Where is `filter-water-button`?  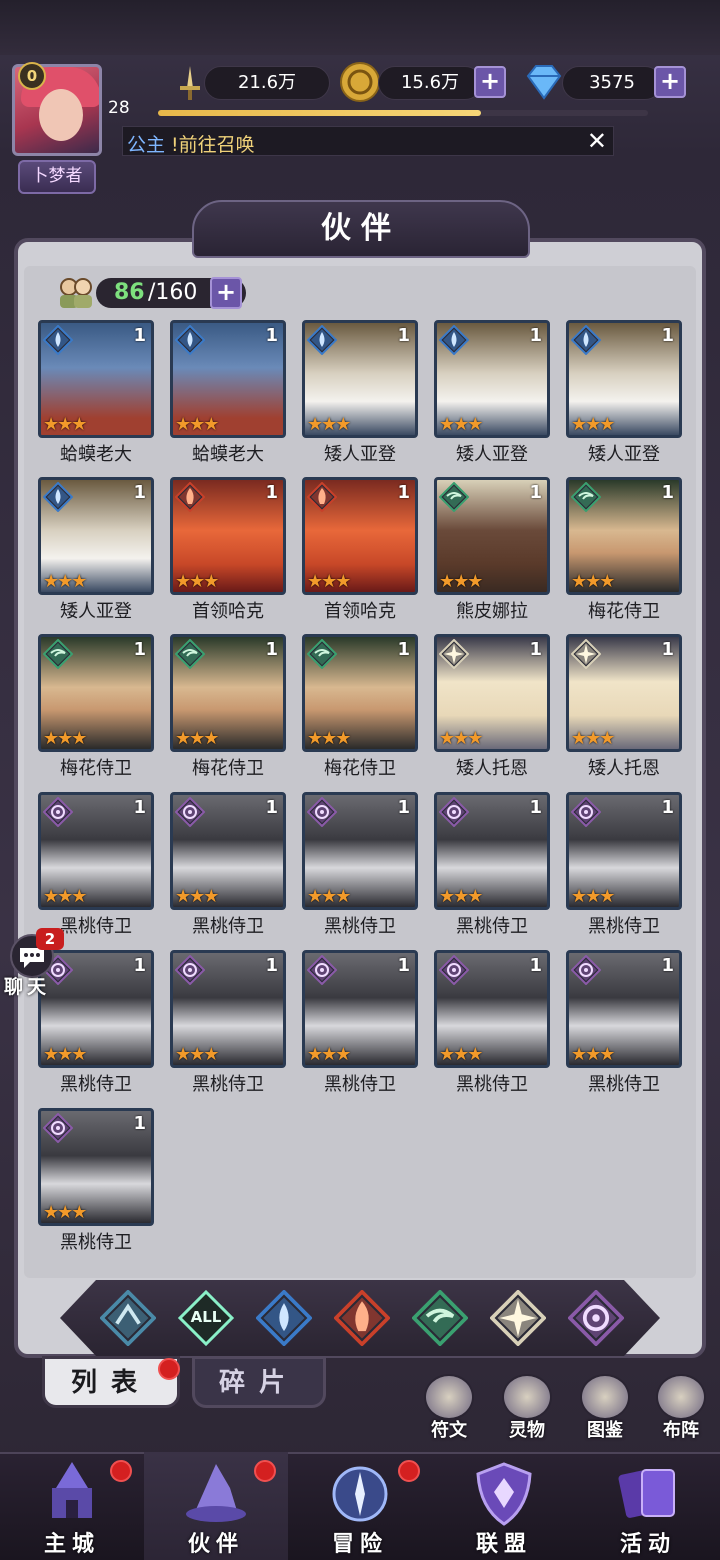
filter-water-button is located at coordinates (284, 1318).